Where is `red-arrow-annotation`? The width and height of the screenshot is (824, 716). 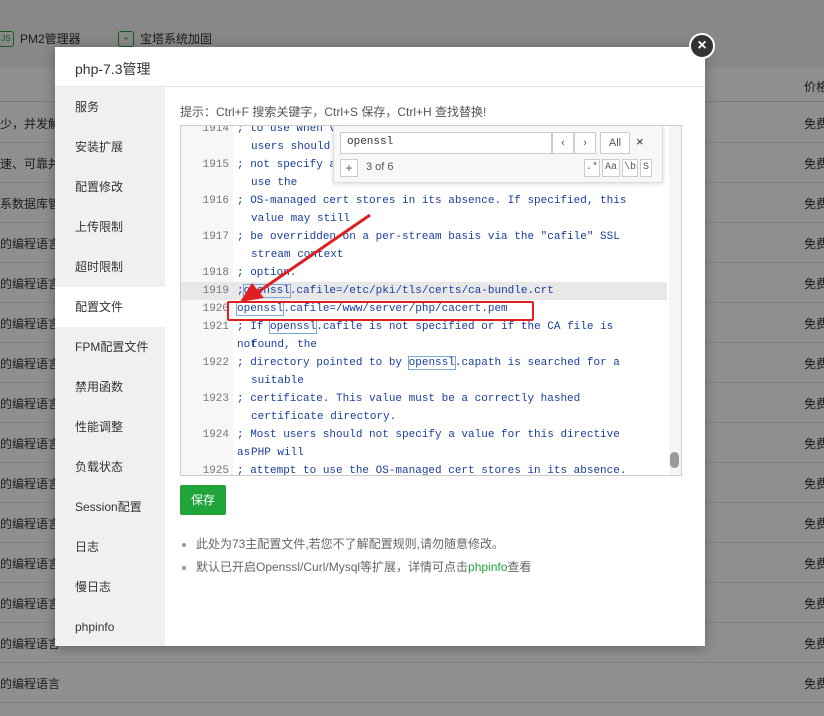
red-arrow-annotation is located at coordinates (305, 257).